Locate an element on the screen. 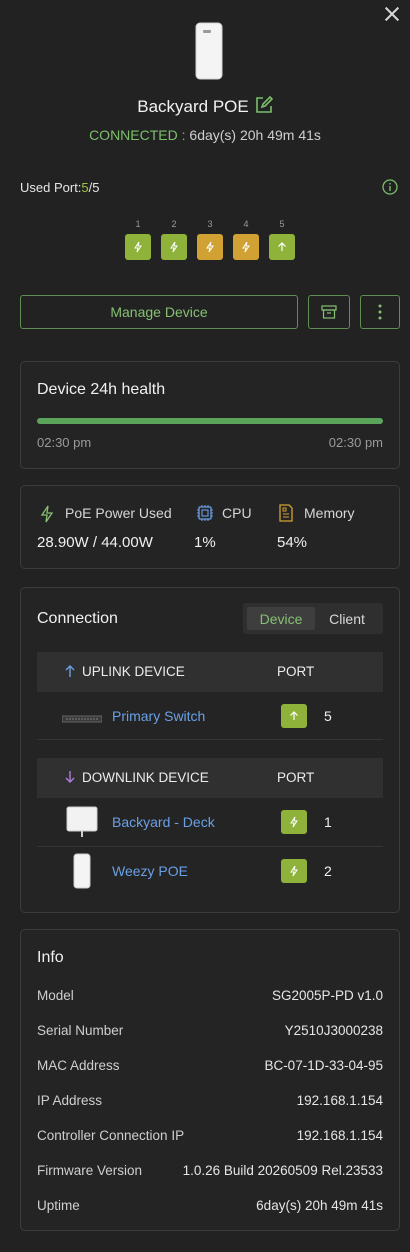  info-value-ip: 192.168.1.154 is located at coordinates (339, 1100).